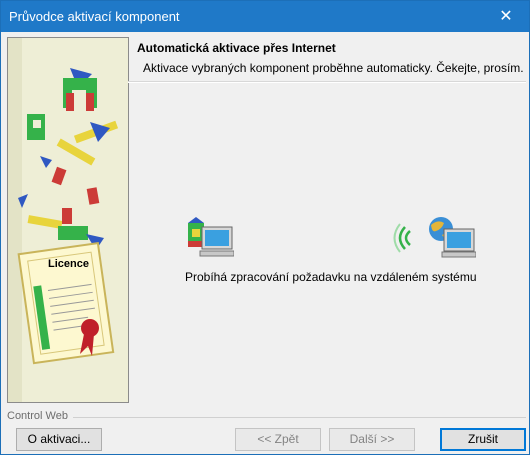 The width and height of the screenshot is (530, 455). Describe the element at coordinates (94, 16) in the screenshot. I see `window-title: Průvodce aktivací komponent` at that location.